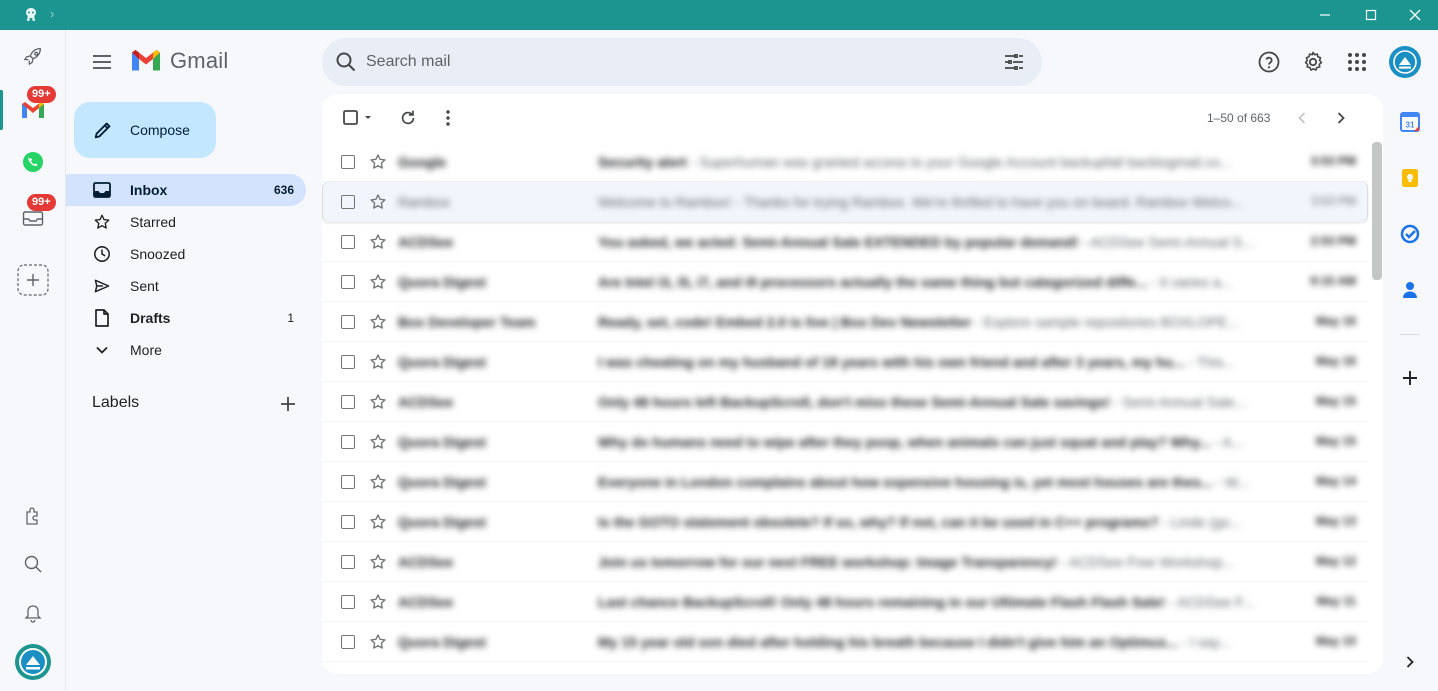 This screenshot has height=691, width=1438. What do you see at coordinates (160, 130) in the screenshot?
I see `compose-label: Compose` at bounding box center [160, 130].